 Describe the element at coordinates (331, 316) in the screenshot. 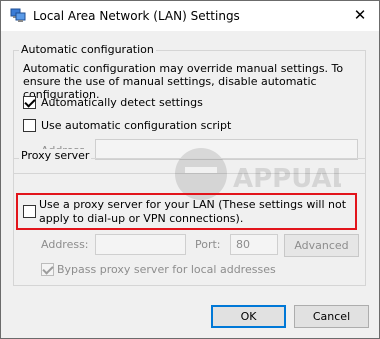

I see `cancel-button: Cancel` at that location.